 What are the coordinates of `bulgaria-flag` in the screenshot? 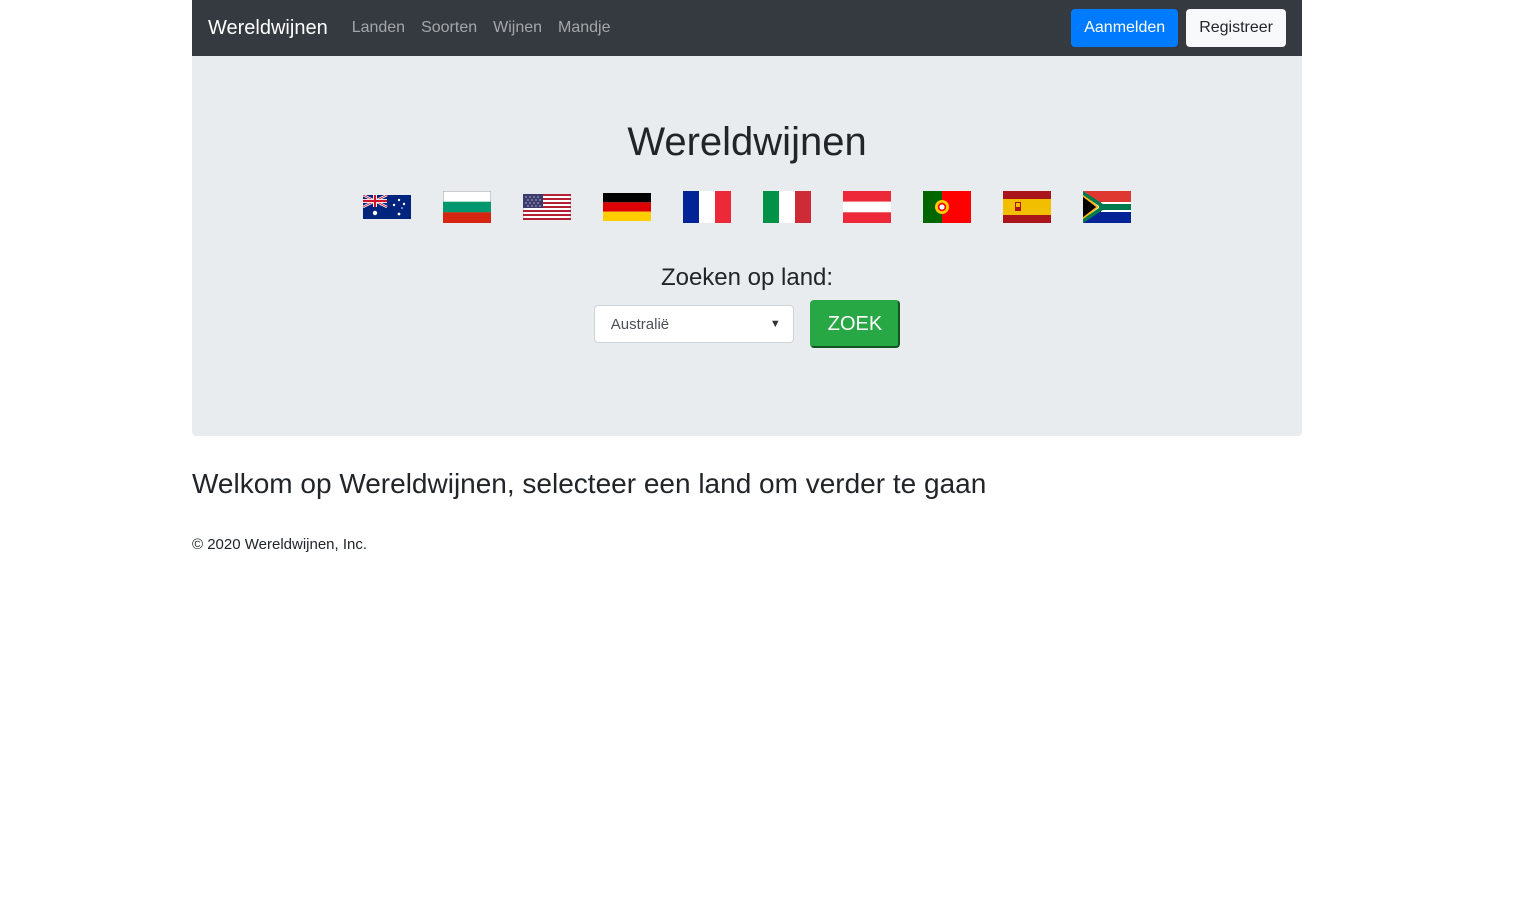 It's located at (467, 207).